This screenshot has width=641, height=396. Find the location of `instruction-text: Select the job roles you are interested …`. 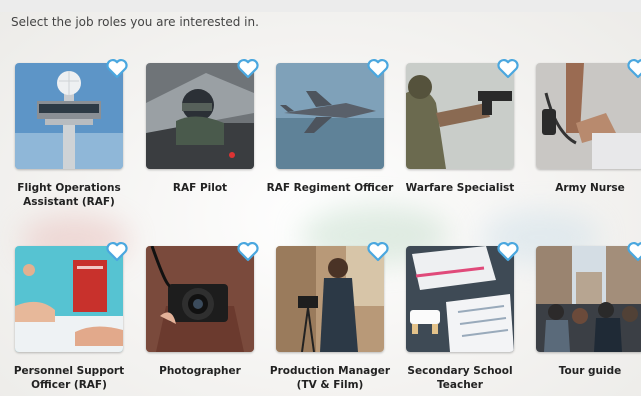

instruction-text: Select the job roles you are interested … is located at coordinates (135, 22).